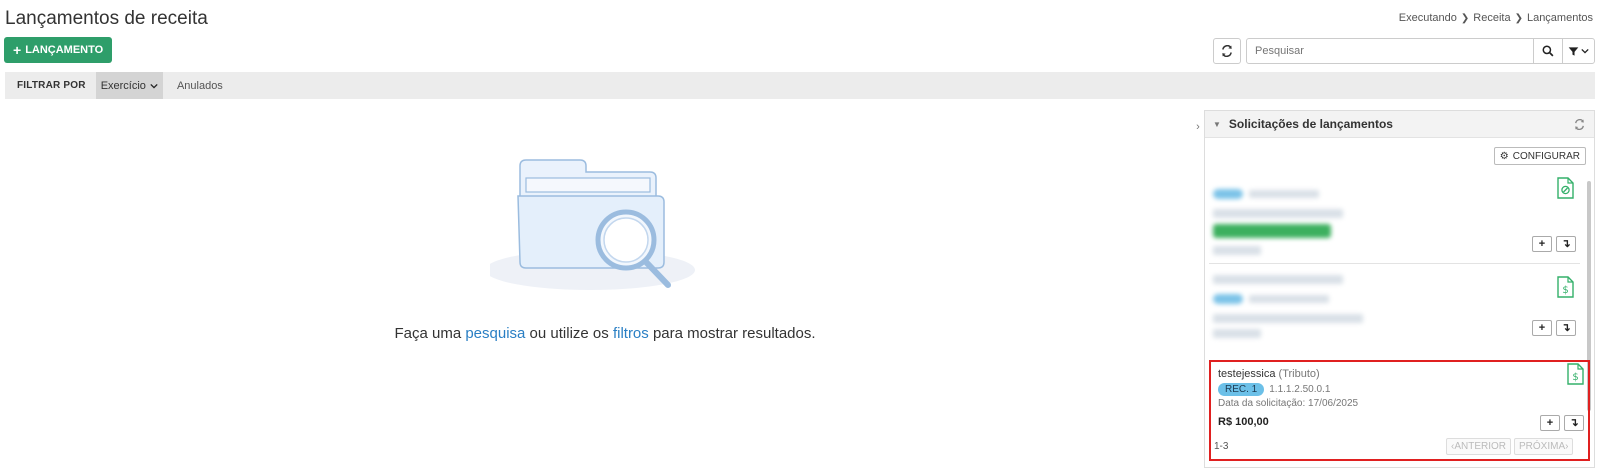 This screenshot has width=1600, height=476. I want to click on breadcrumb: Executando ❯ Receita ❯ Lançamentos, so click(1496, 18).